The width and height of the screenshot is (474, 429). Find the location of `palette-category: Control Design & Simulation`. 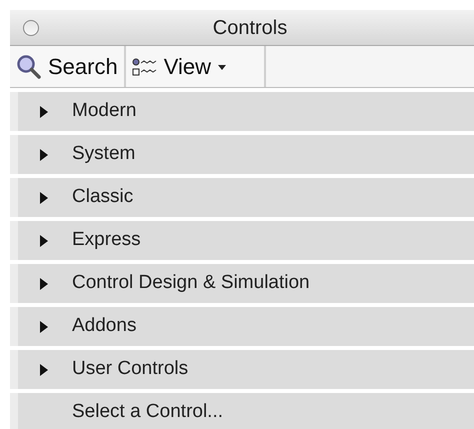

palette-category: Control Design & Simulation is located at coordinates (242, 283).